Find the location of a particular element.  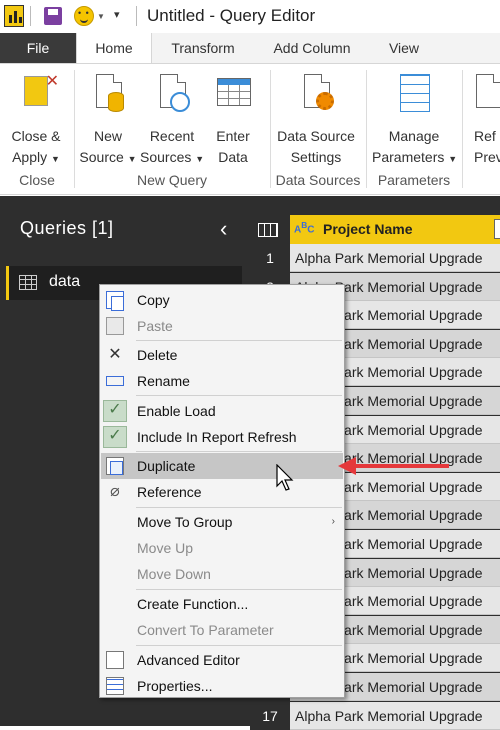

table-menu-icon is located at coordinates (268, 230).